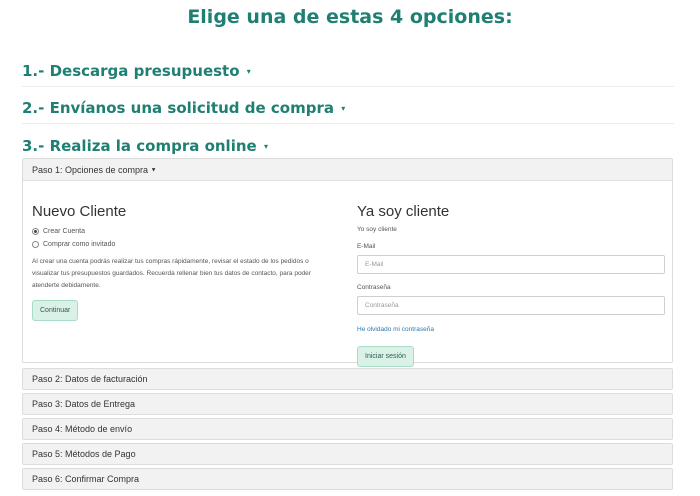 The image size is (700, 496). I want to click on step4-panel: Paso 4: Método de envío, so click(347, 429).